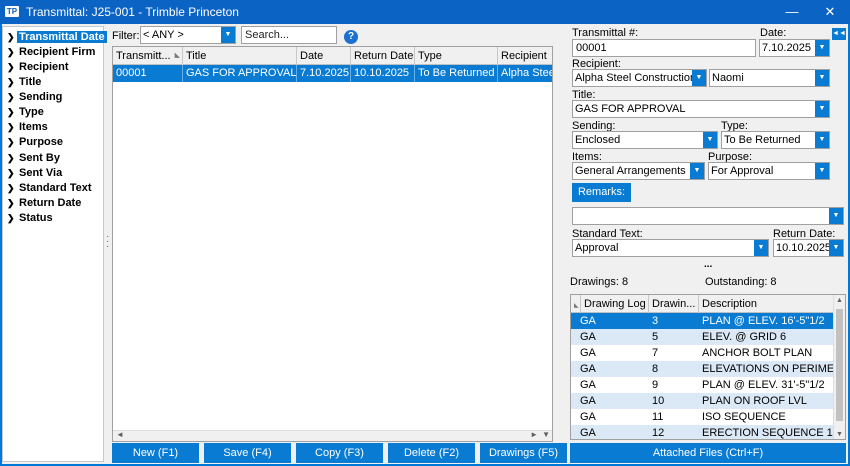 The image size is (850, 466). I want to click on col-header-drawing-log: Drawing Log, so click(615, 304).